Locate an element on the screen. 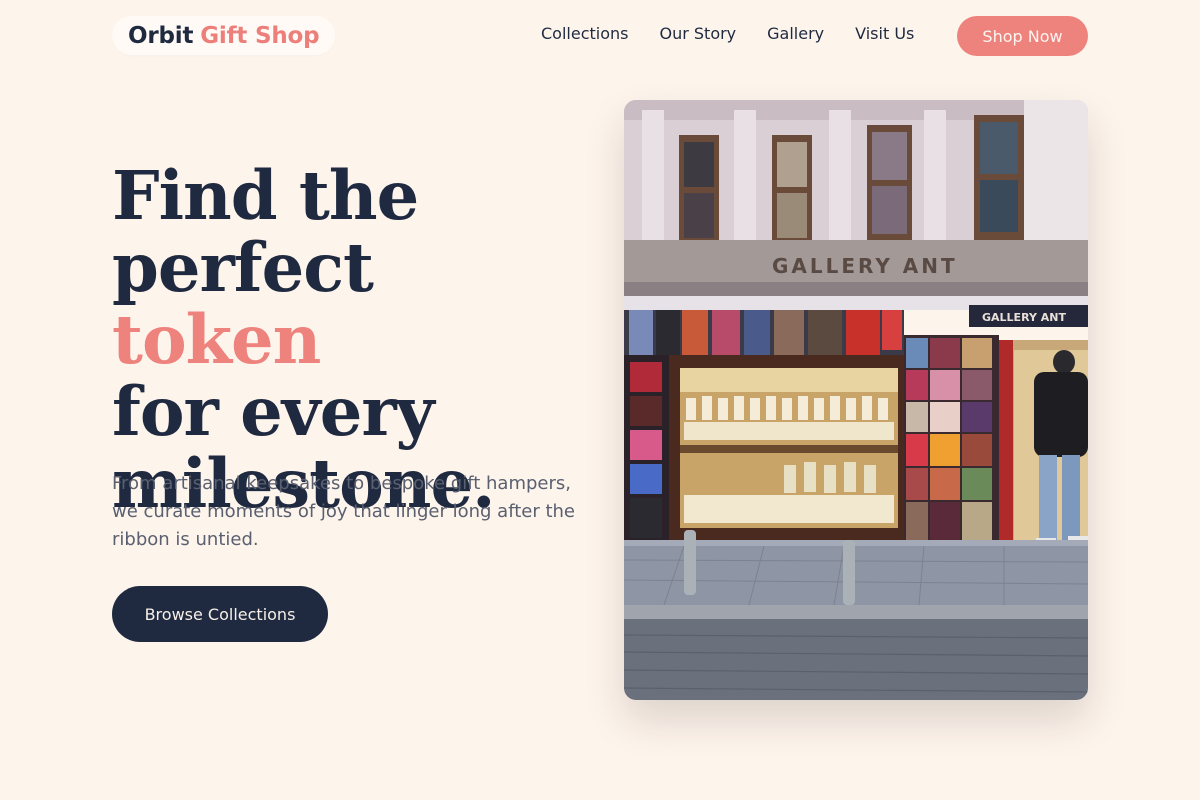  headline-line-2: perfect is located at coordinates (243, 267).